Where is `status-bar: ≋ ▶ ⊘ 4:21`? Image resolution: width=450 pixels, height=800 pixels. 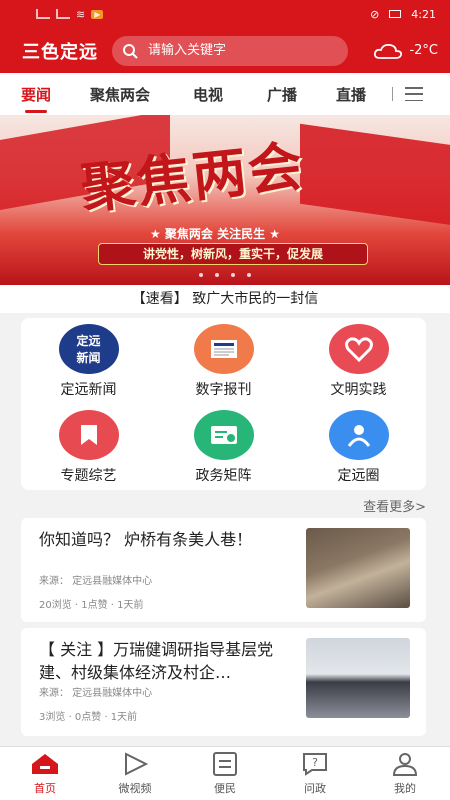 status-bar: ≋ ▶ ⊘ 4:21 is located at coordinates (225, 14).